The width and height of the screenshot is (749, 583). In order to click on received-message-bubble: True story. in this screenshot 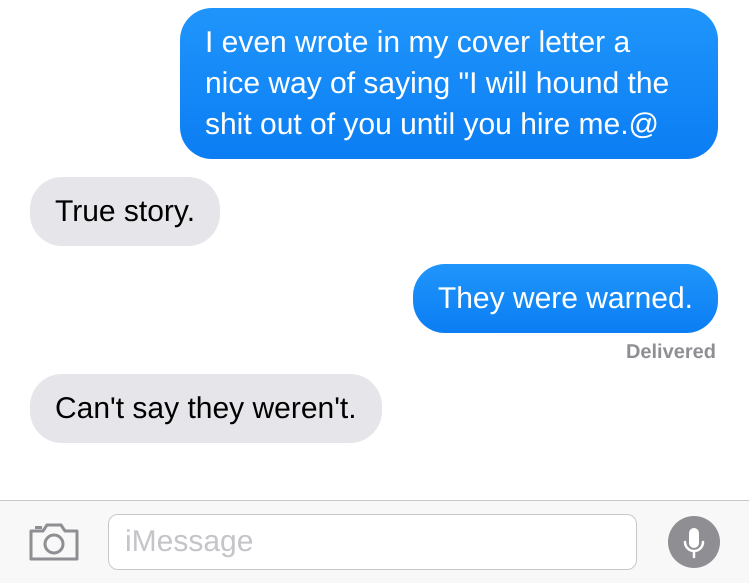, I will do `click(125, 211)`.